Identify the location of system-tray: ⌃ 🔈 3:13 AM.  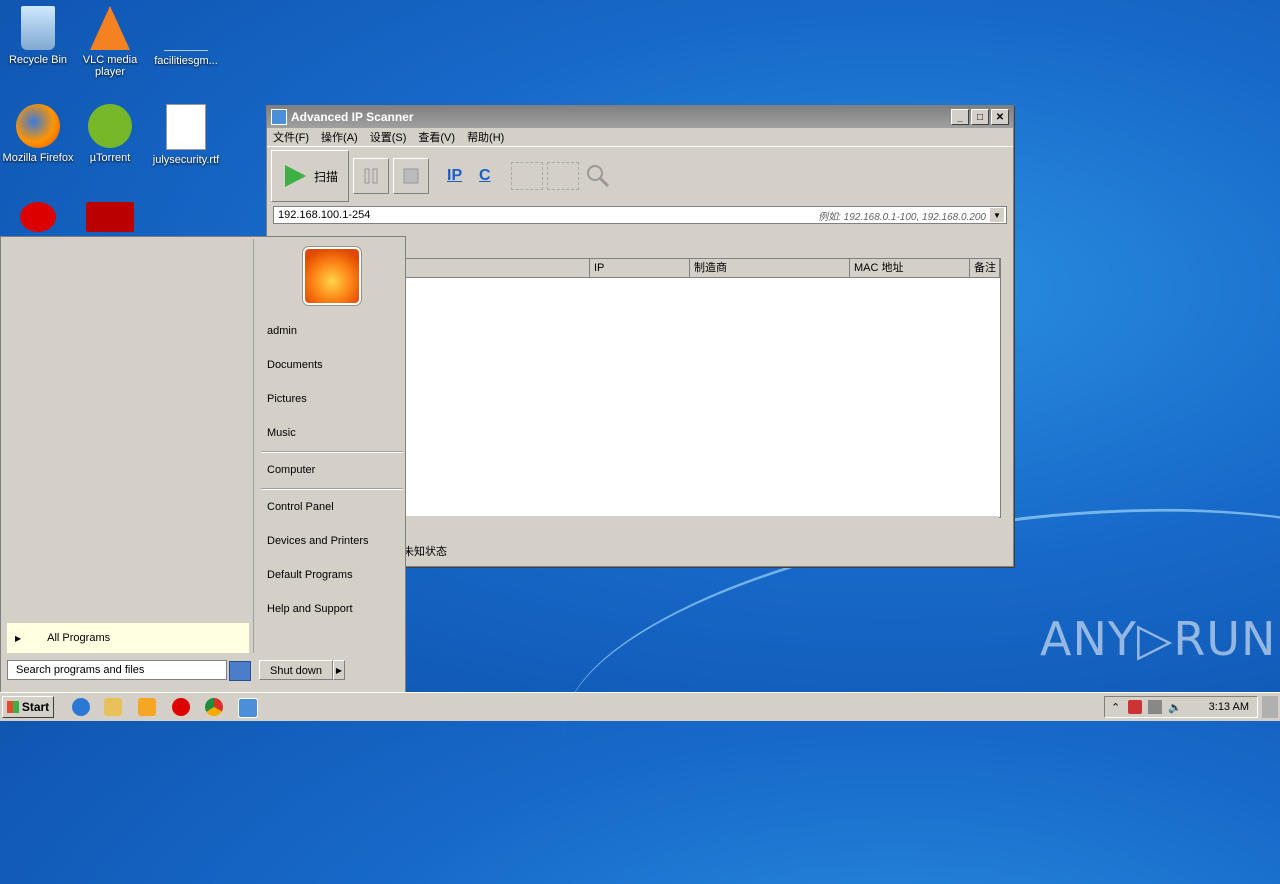
(1181, 707).